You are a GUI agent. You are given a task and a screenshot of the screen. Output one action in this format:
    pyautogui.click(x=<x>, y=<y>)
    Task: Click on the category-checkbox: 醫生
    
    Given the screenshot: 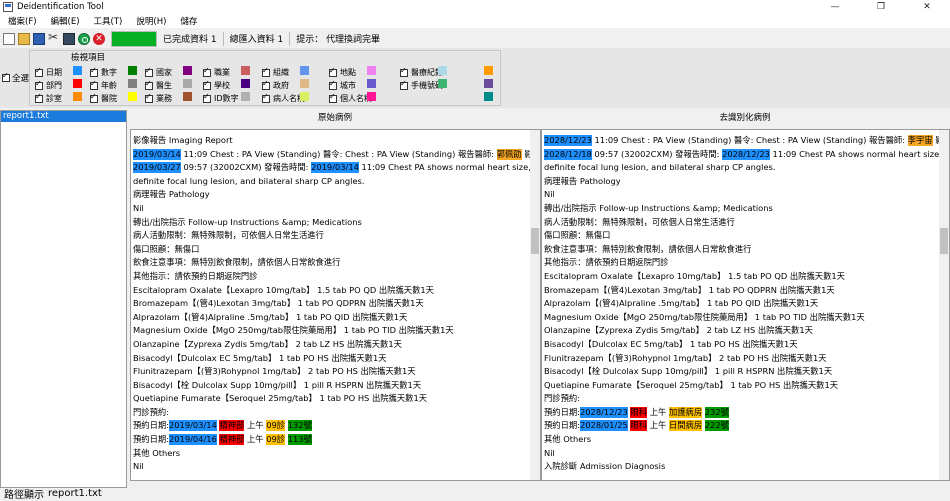 What is the action you would take?
    pyautogui.click(x=158, y=85)
    